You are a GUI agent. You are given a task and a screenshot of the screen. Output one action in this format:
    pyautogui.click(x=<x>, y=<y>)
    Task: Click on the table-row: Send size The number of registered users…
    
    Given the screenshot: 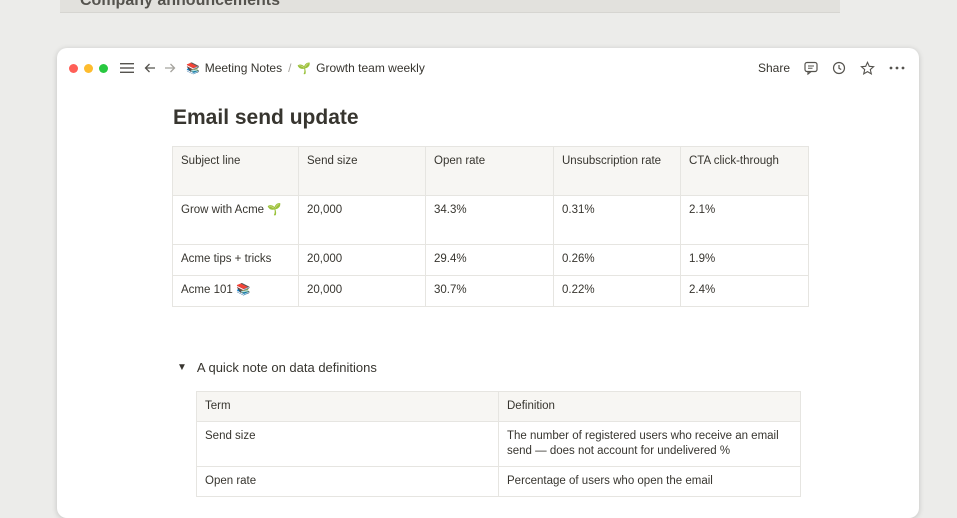 What is the action you would take?
    pyautogui.click(x=498, y=444)
    